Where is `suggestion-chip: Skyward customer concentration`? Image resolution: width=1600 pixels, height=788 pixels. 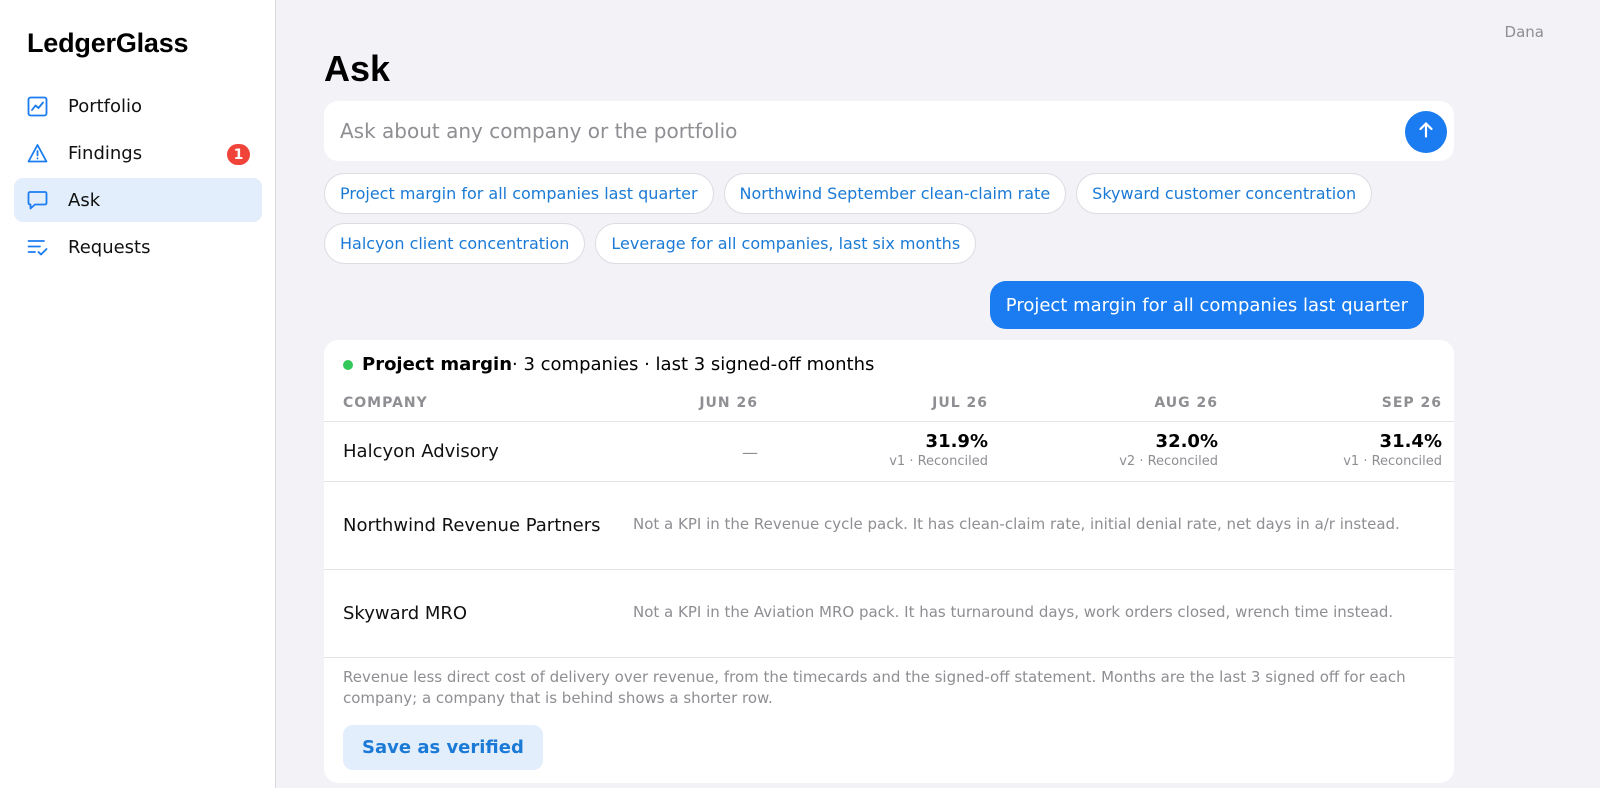 suggestion-chip: Skyward customer concentration is located at coordinates (1224, 193).